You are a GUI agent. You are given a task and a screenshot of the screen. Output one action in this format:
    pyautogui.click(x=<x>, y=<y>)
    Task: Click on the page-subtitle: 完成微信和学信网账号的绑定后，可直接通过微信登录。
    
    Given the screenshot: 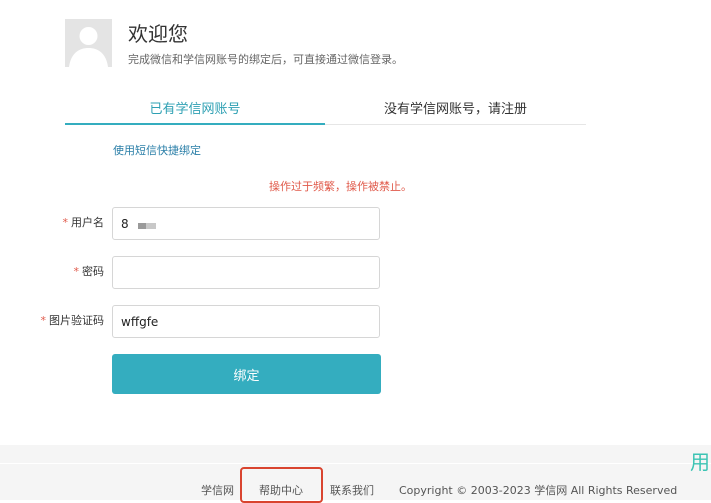 What is the action you would take?
    pyautogui.click(x=265, y=59)
    